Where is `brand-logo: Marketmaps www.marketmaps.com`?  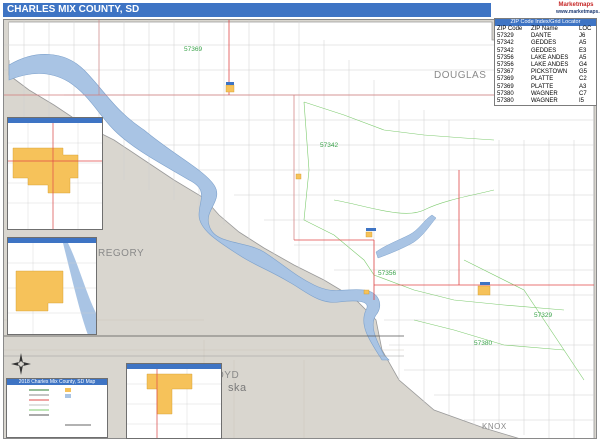
brand-logo: Marketmaps www.marketmaps.com is located at coordinates (578, 10).